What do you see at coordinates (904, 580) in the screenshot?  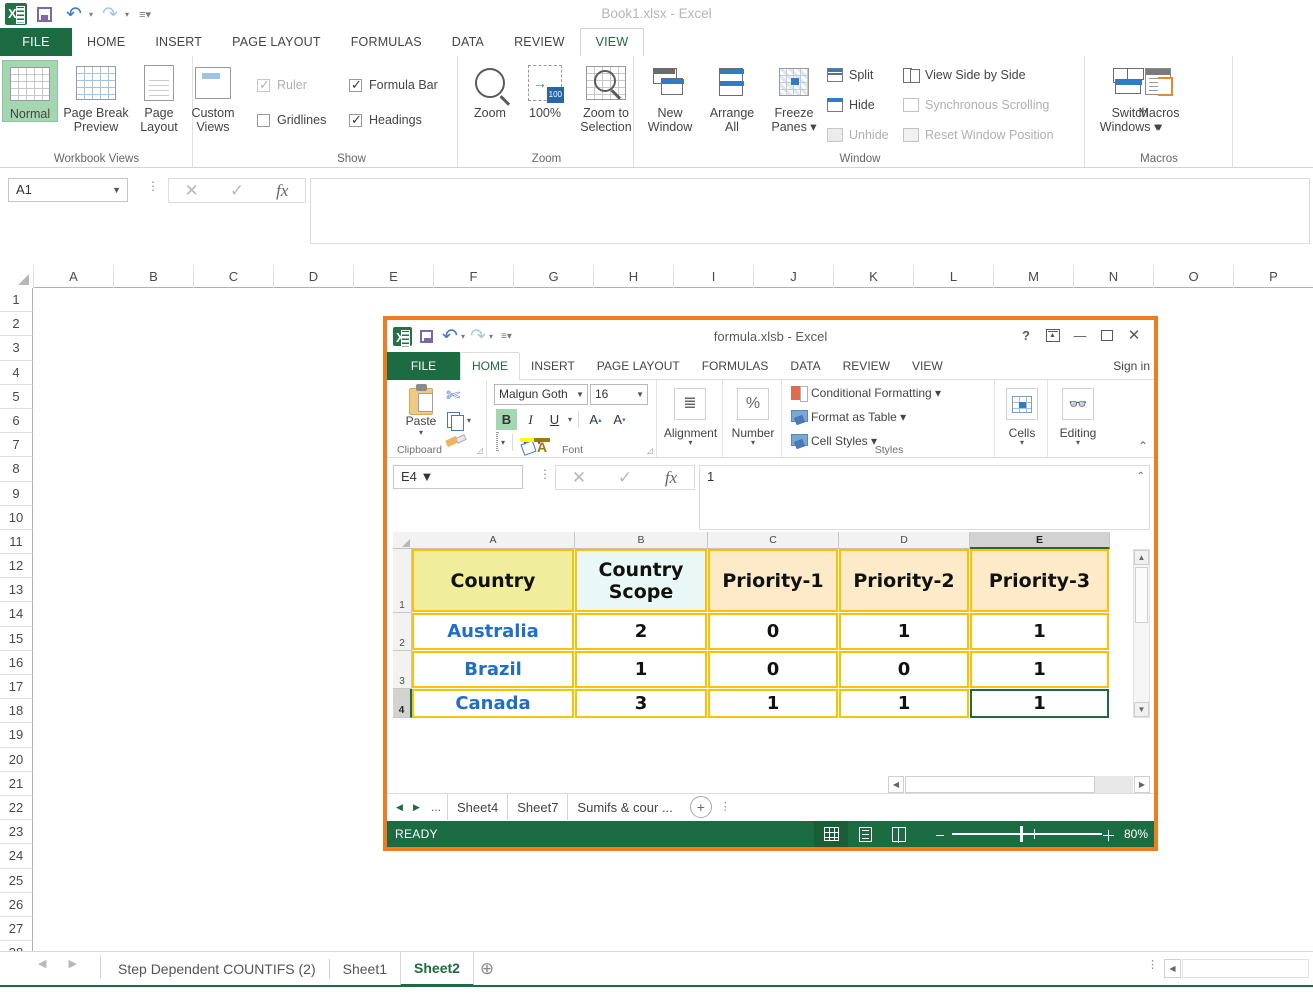 I see `cell-D1: Priority-2` at bounding box center [904, 580].